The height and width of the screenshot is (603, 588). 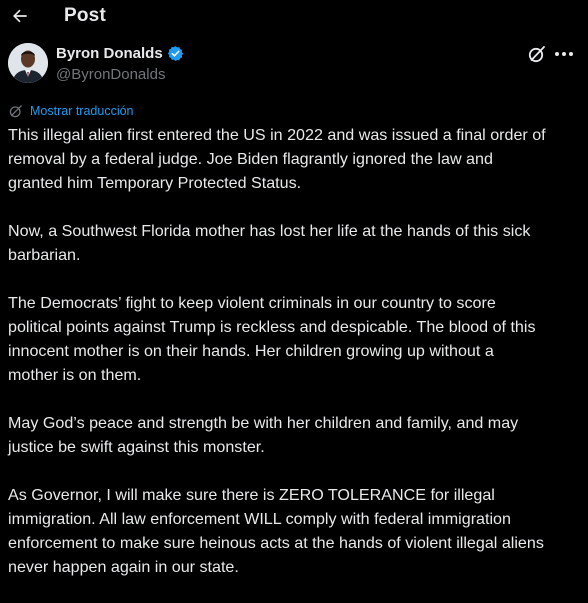 I want to click on page-title: Post, so click(x=85, y=15).